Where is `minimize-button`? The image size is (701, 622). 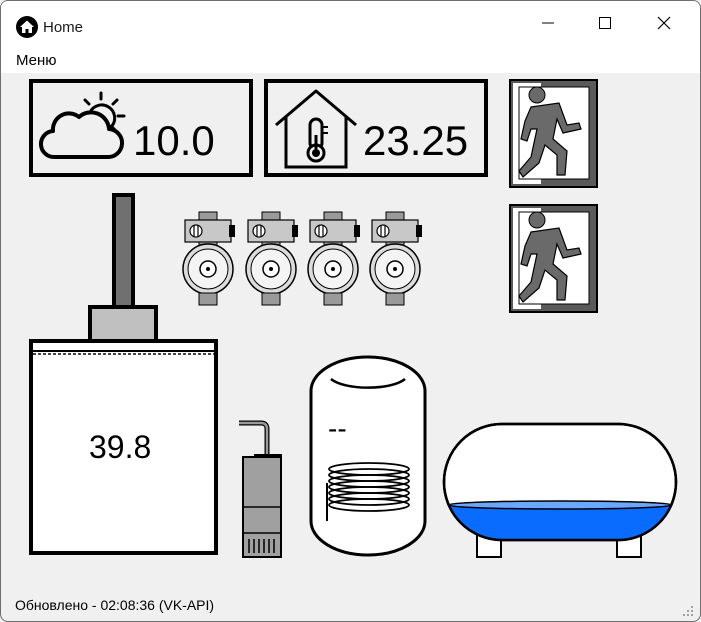
minimize-button is located at coordinates (548, 23).